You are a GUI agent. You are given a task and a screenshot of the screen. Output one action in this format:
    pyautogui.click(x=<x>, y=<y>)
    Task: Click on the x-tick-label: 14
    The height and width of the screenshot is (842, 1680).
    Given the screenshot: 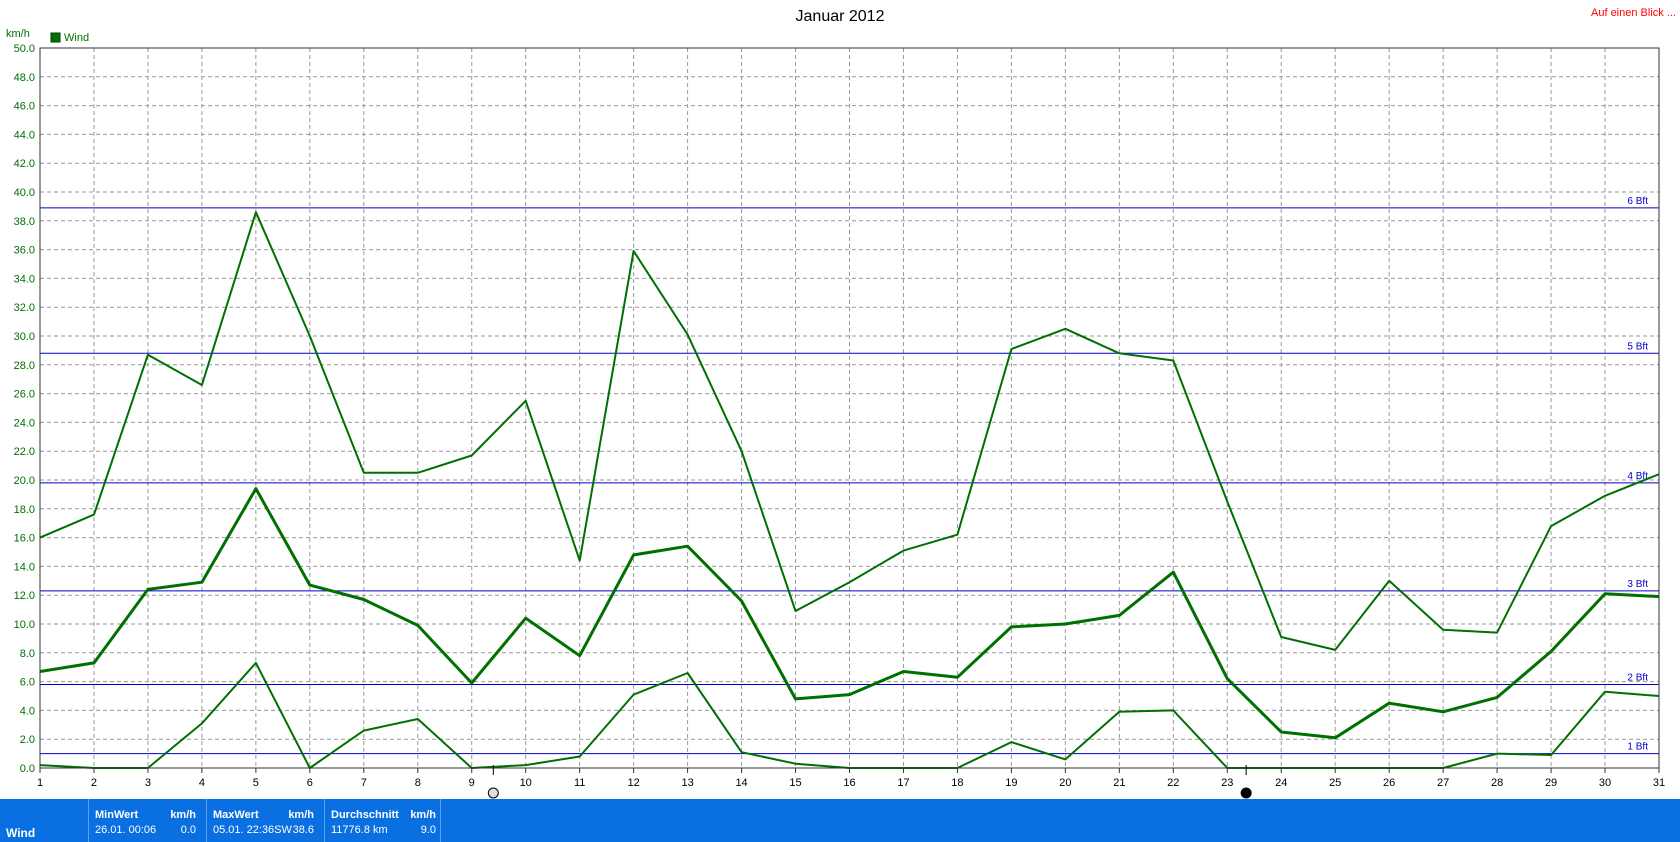 What is the action you would take?
    pyautogui.click(x=741, y=783)
    